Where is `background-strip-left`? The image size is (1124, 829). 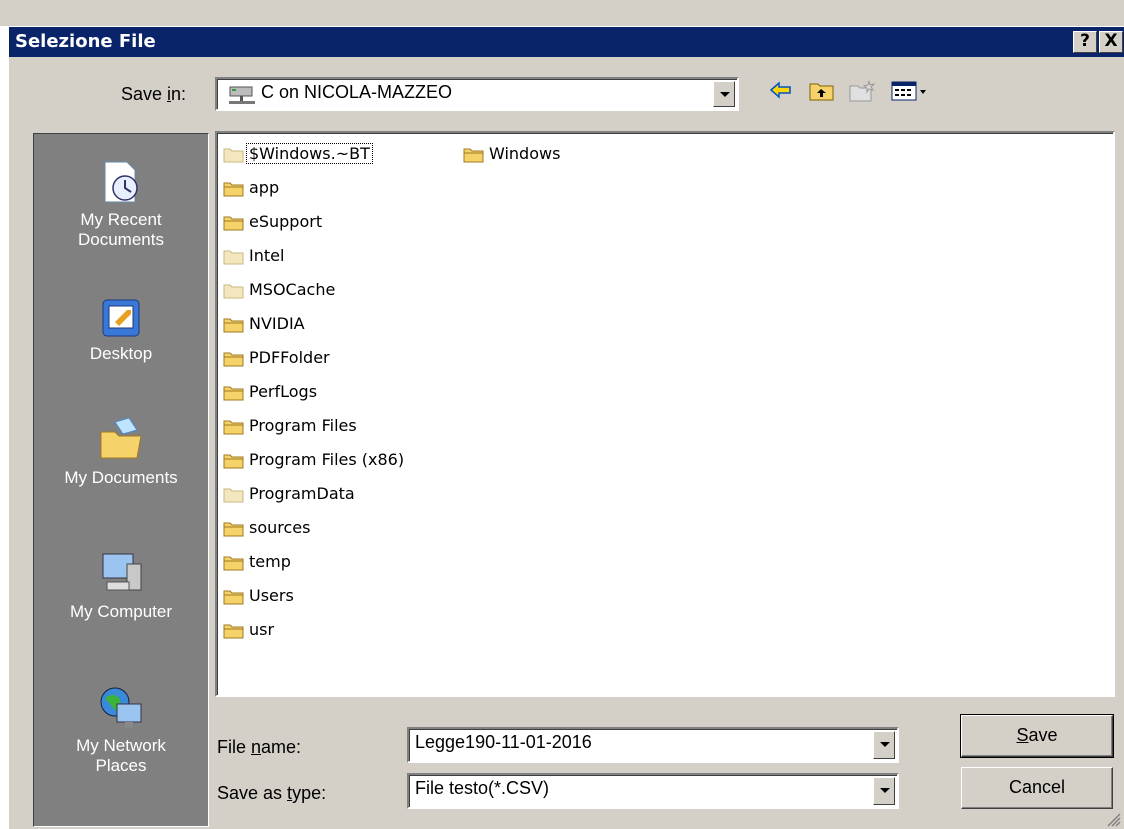 background-strip-left is located at coordinates (4, 427).